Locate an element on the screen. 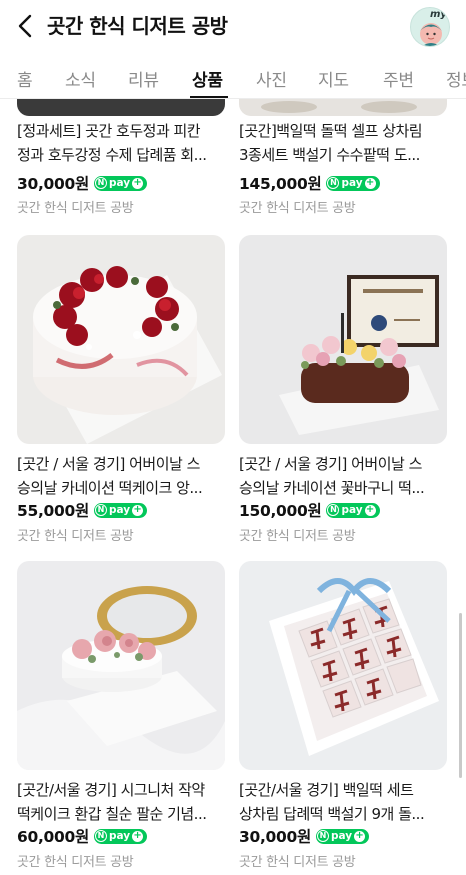 The width and height of the screenshot is (466, 875). product-price: 55,000원 is located at coordinates (53, 511).